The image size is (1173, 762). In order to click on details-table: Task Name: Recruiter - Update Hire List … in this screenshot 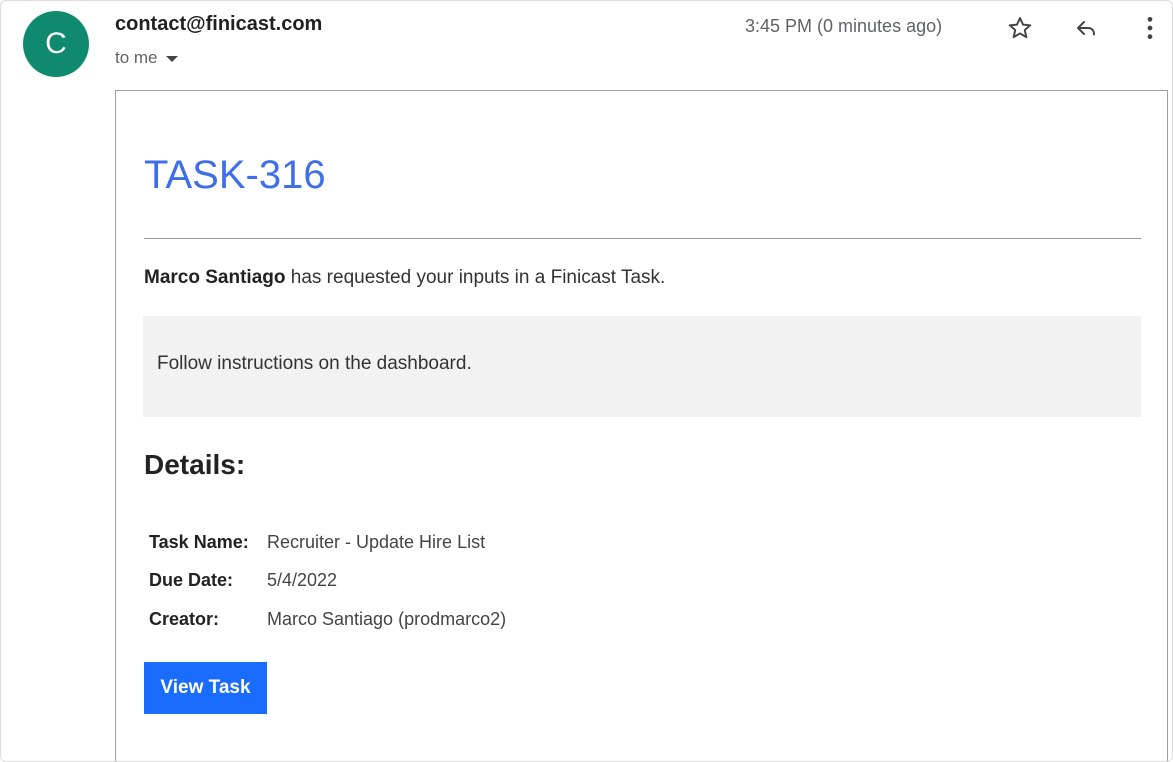, I will do `click(327, 581)`.